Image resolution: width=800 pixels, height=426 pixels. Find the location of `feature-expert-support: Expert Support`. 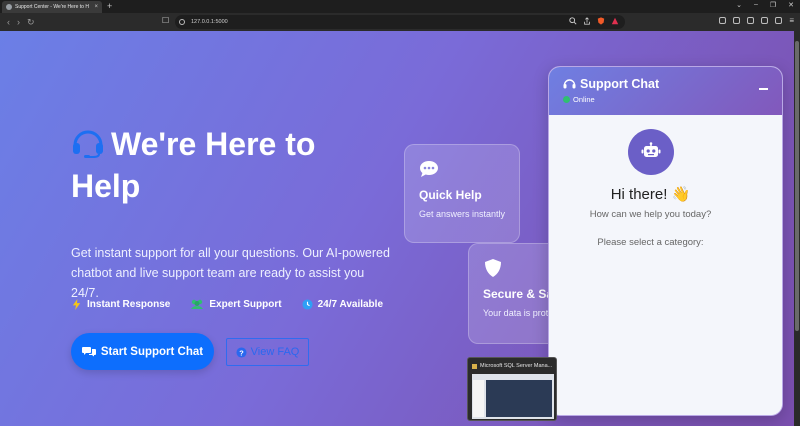

feature-expert-support: Expert Support is located at coordinates (236, 304).